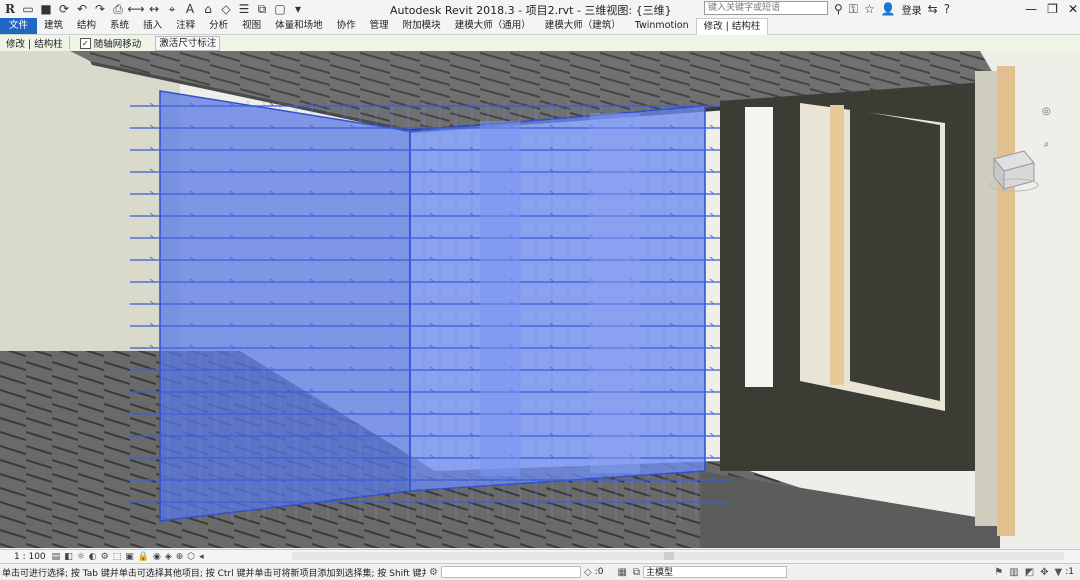  I want to click on angle-readout: :0, so click(599, 572).